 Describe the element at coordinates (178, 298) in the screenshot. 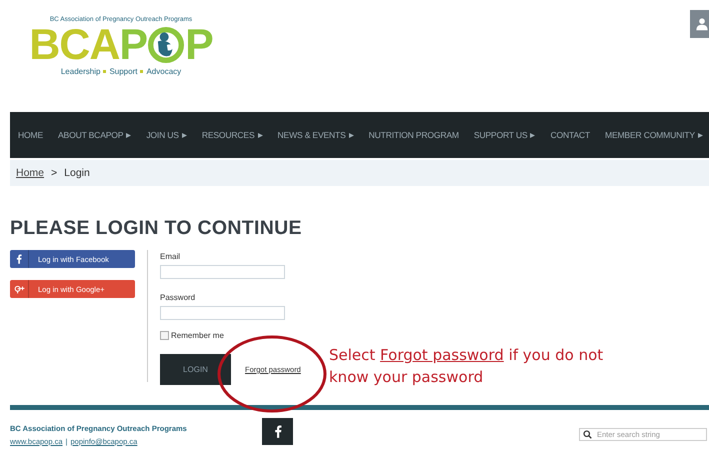

I see `password-label: Password` at that location.